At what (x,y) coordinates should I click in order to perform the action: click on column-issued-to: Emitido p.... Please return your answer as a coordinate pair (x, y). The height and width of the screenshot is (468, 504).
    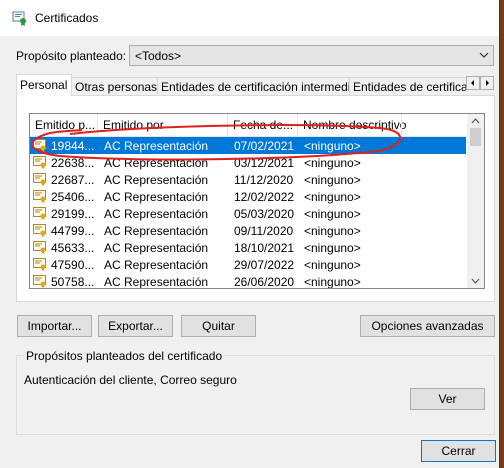
    Looking at the image, I should click on (65, 125).